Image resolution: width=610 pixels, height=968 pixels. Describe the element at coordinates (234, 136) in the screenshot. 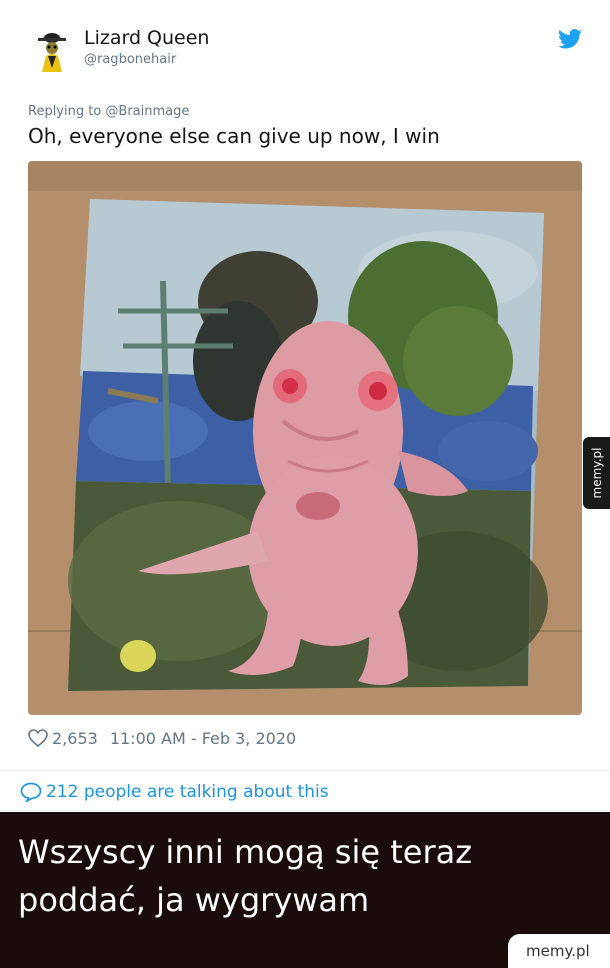

I see `tweet-text: Oh, everyone else can give up now, I win` at that location.